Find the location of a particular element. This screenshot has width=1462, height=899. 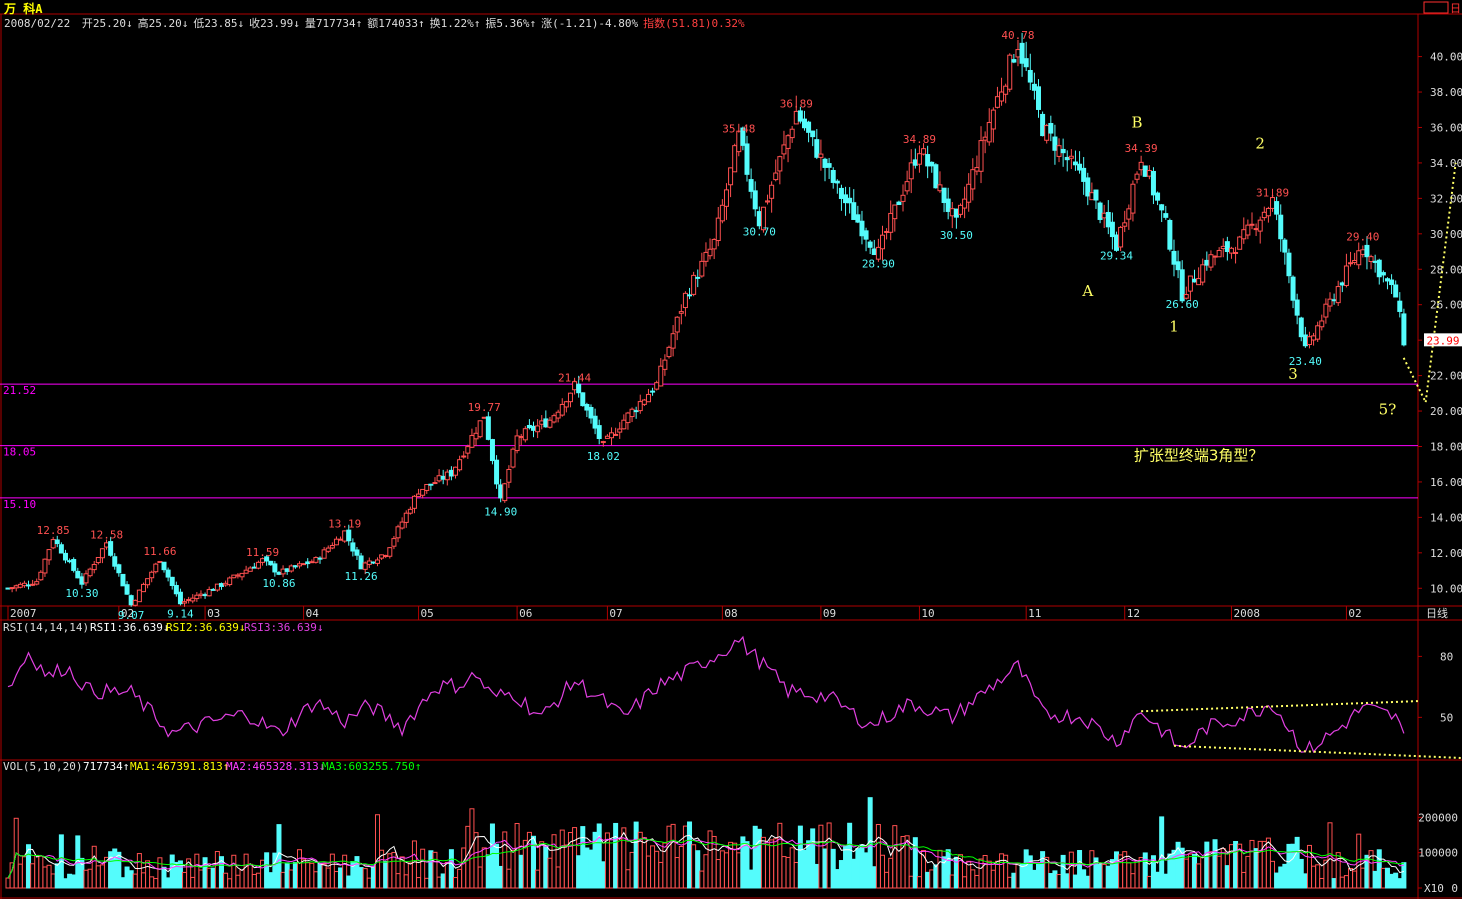

vol-tick-label: 0 is located at coordinates (1454, 888).